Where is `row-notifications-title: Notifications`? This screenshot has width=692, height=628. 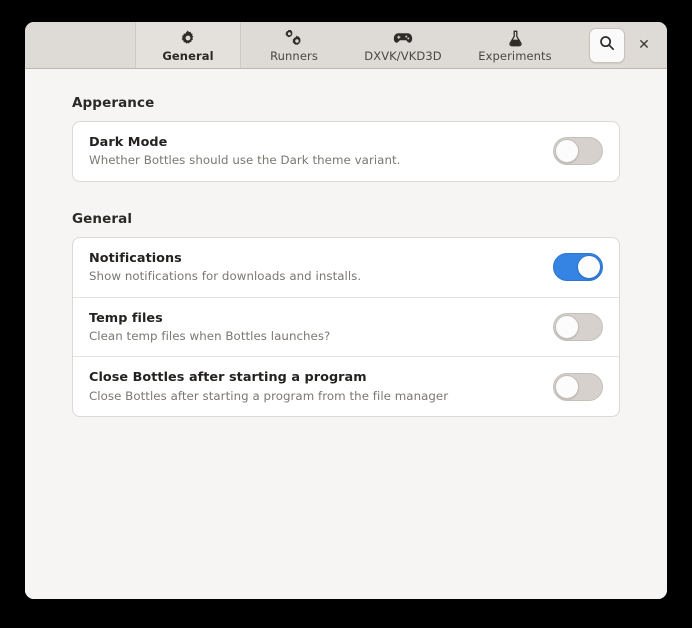
row-notifications-title: Notifications is located at coordinates (135, 258).